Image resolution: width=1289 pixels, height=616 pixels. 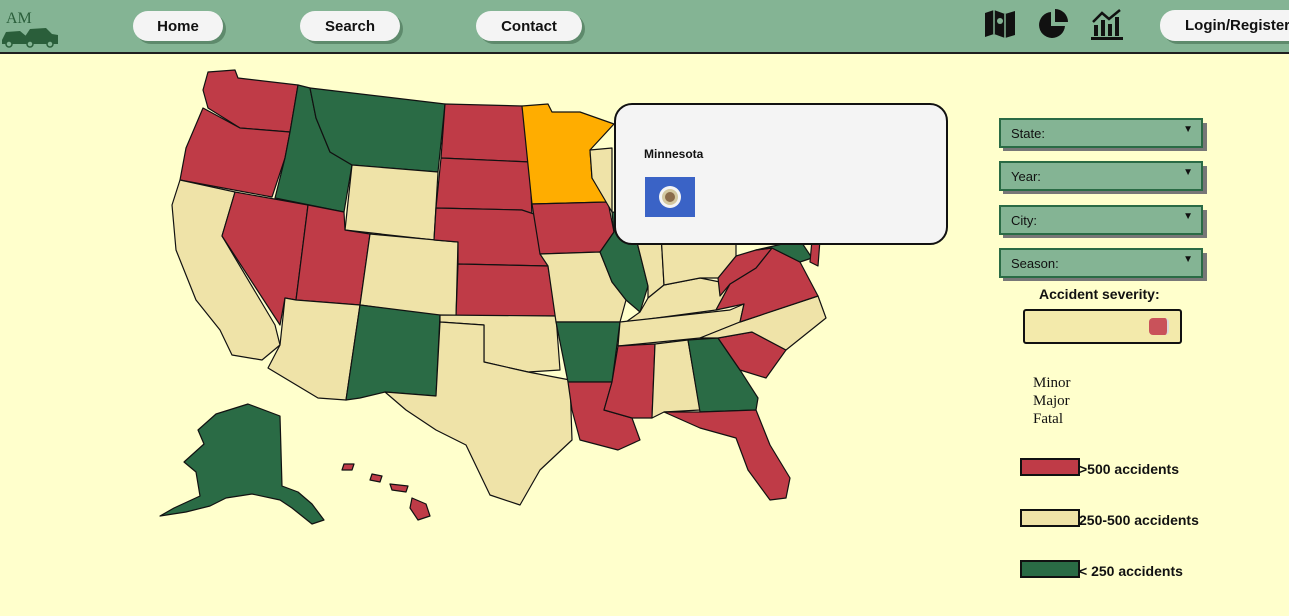 I want to click on severity-option-fatal: Fatal, so click(x=1048, y=419).